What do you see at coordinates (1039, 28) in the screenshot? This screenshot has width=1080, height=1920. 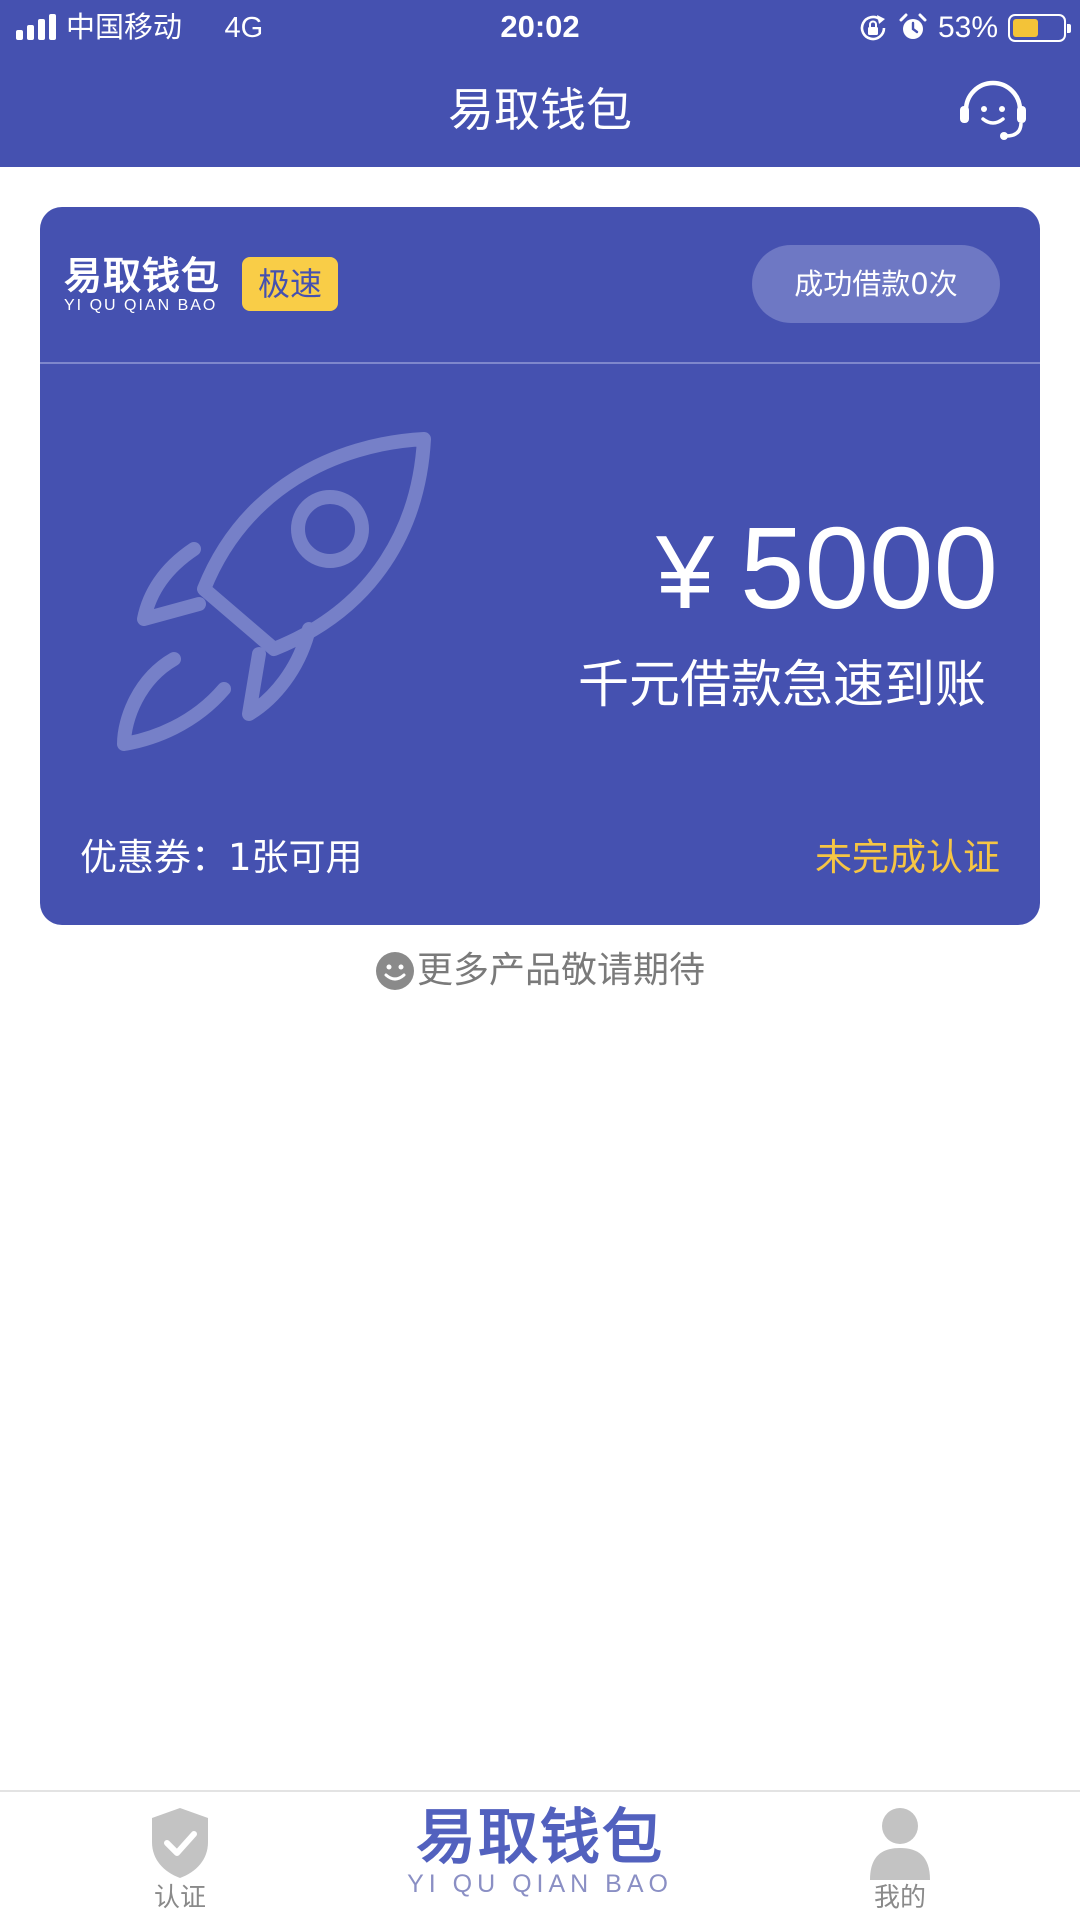 I see `battery-icon` at bounding box center [1039, 28].